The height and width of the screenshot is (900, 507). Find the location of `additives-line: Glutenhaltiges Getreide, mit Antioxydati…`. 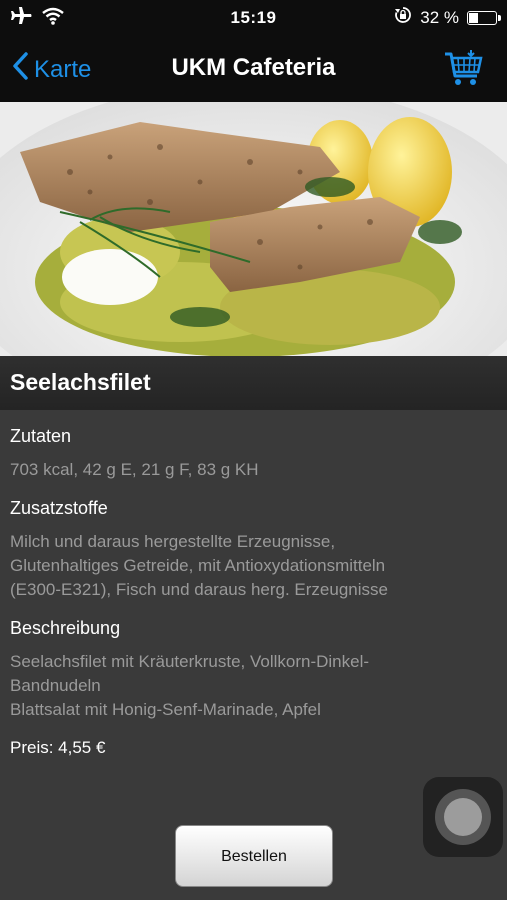

additives-line: Glutenhaltiges Getreide, mit Antioxydati… is located at coordinates (198, 565).